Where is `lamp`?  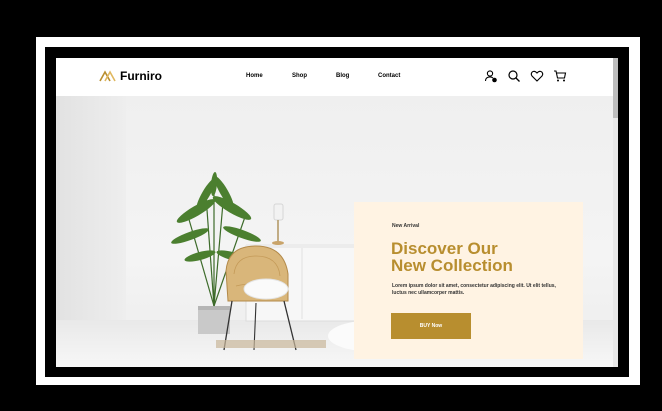
lamp is located at coordinates (278, 212).